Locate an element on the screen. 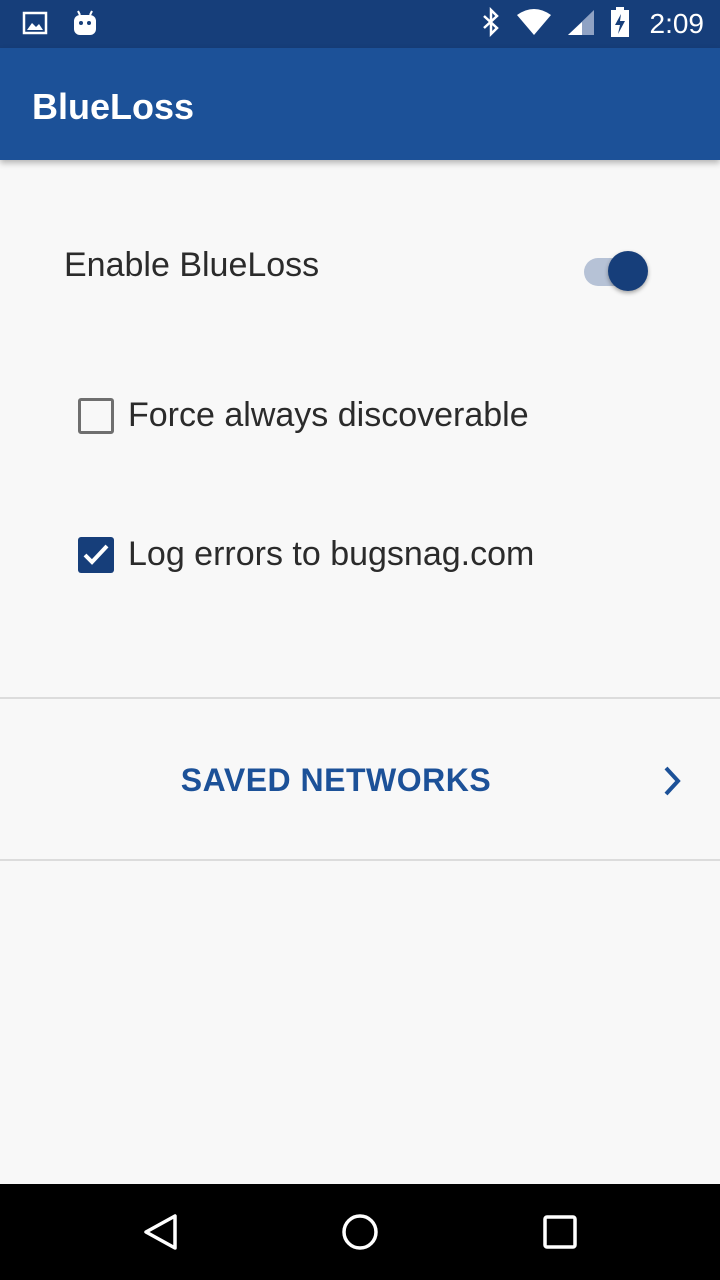 The height and width of the screenshot is (1280, 720). divider is located at coordinates (360, 860).